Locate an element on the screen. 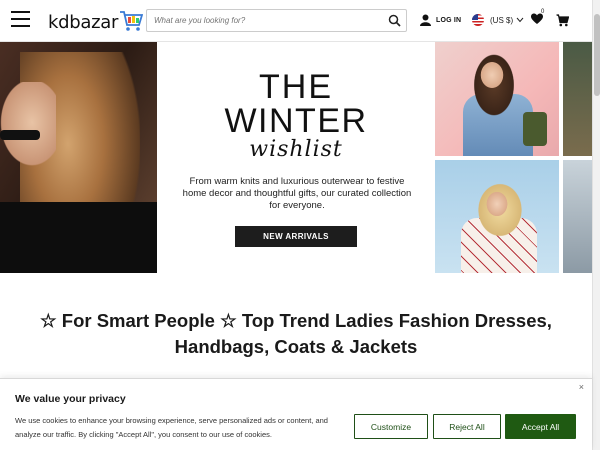  hero-model-image-left is located at coordinates (78, 157).